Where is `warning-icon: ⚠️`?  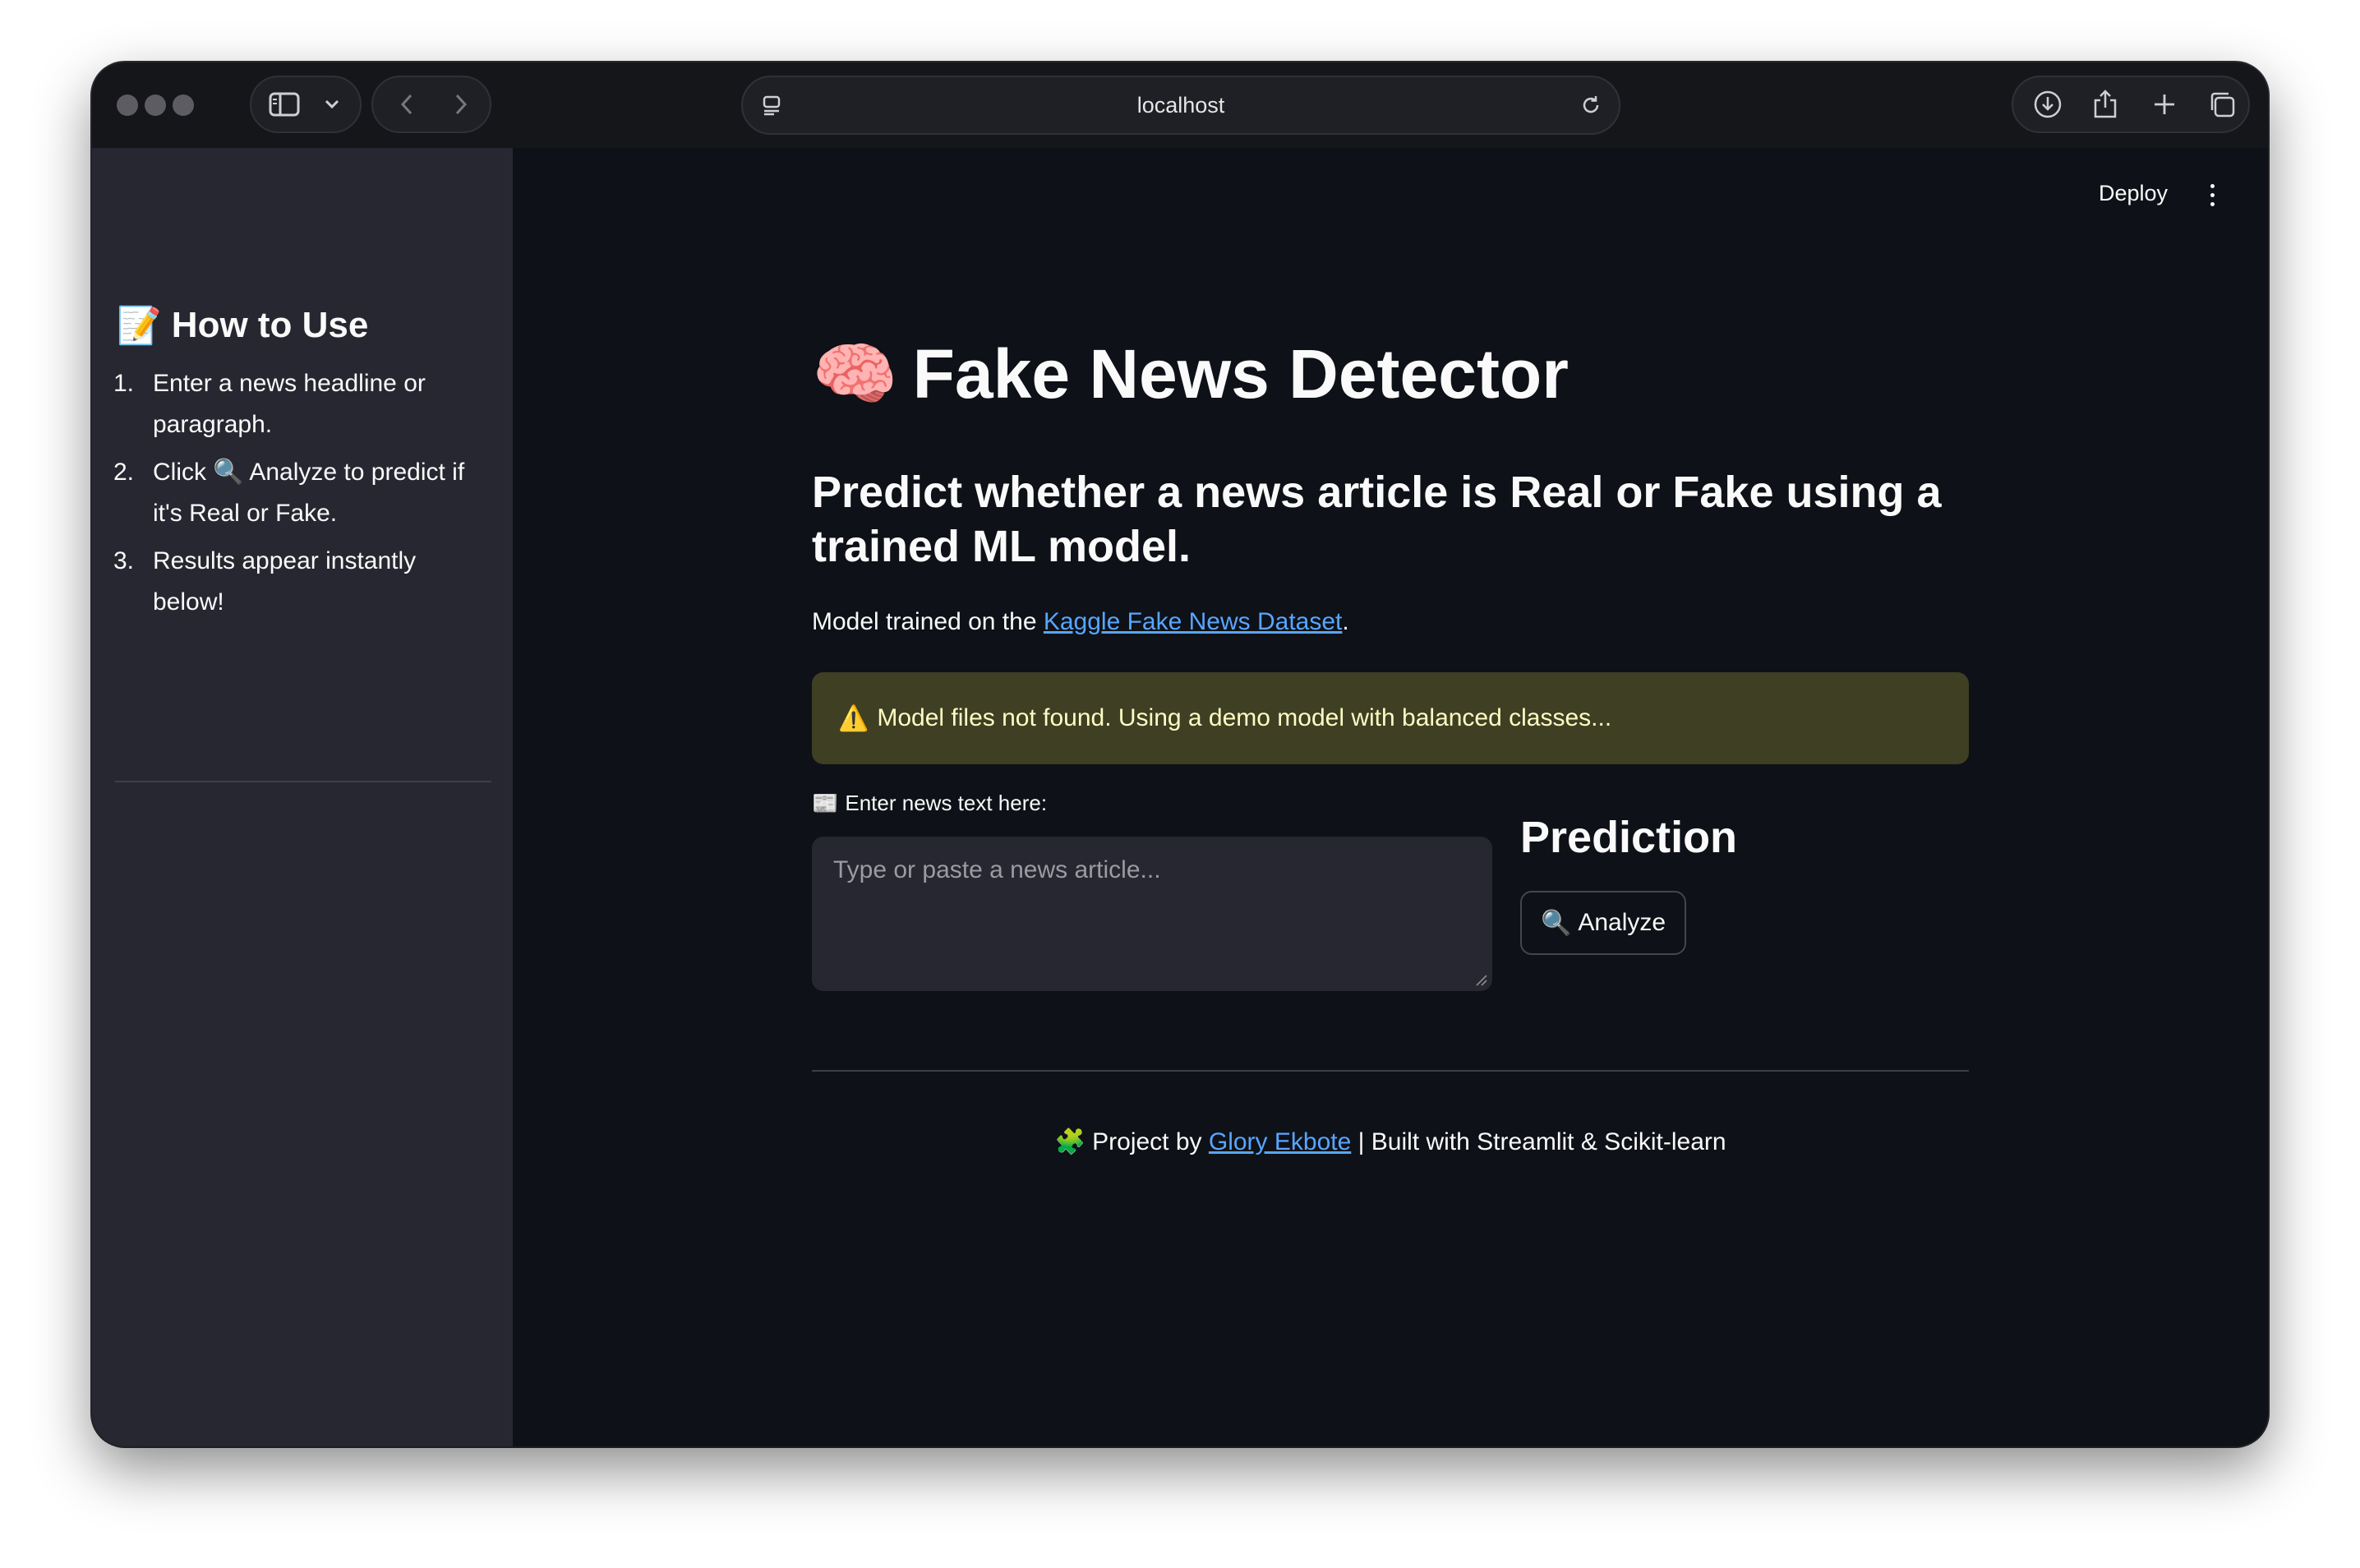 warning-icon: ⚠️ is located at coordinates (853, 718).